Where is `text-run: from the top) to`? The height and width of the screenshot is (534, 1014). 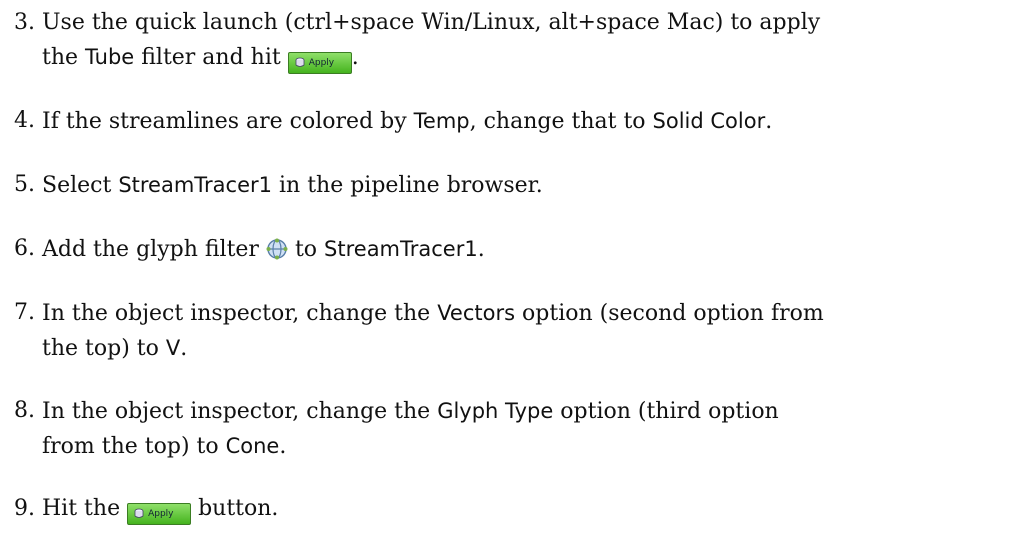
text-run: from the top) to is located at coordinates (134, 446).